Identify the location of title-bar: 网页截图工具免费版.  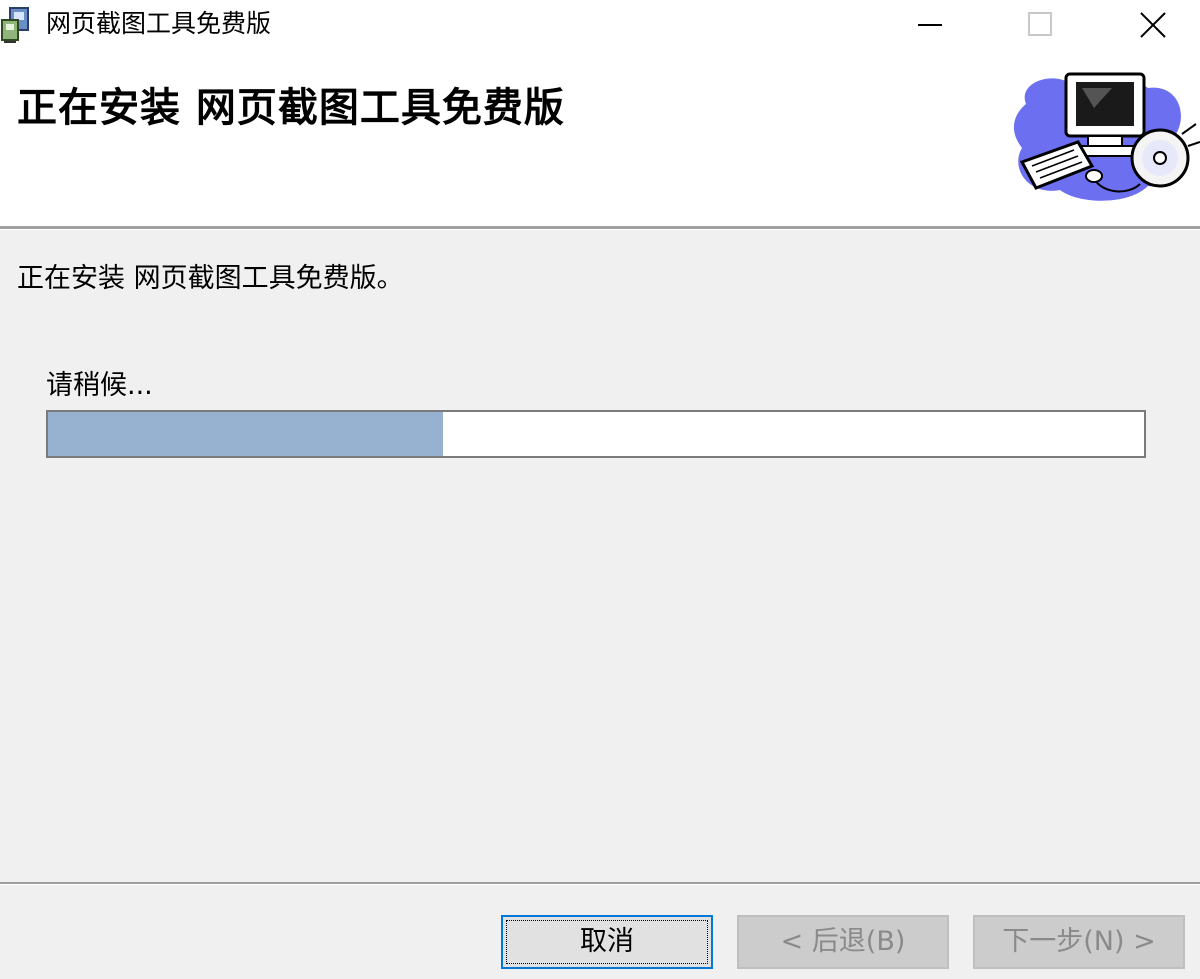
(600, 25).